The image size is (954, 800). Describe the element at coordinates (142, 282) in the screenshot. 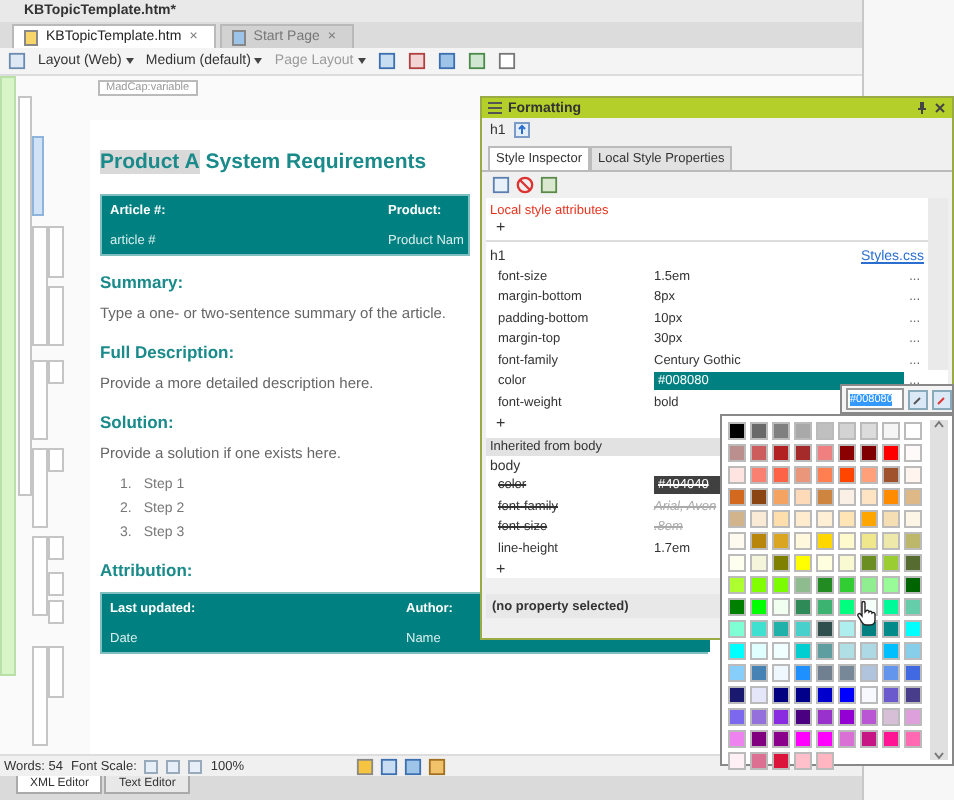

I see `section-heading: Summary:` at that location.